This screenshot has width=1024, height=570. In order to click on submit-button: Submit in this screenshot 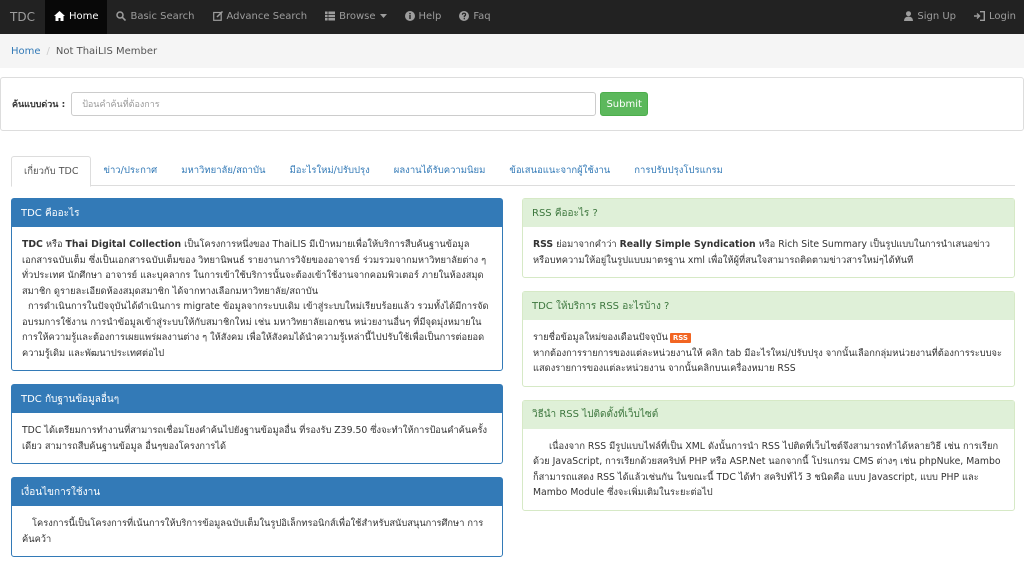, I will do `click(624, 104)`.